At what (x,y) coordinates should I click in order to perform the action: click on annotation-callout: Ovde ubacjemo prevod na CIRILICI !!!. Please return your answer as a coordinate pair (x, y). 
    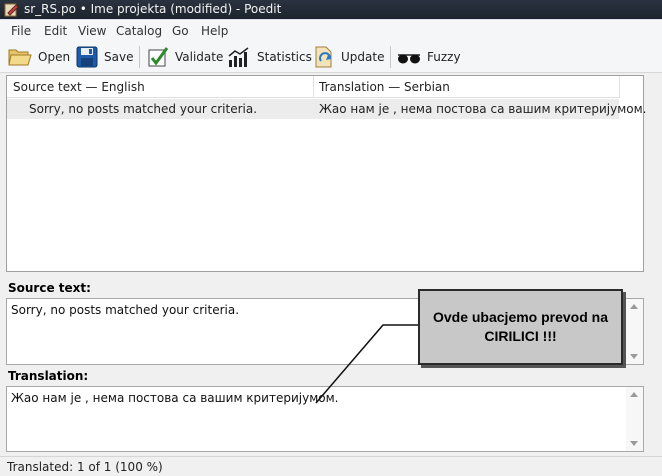
    Looking at the image, I should click on (520, 327).